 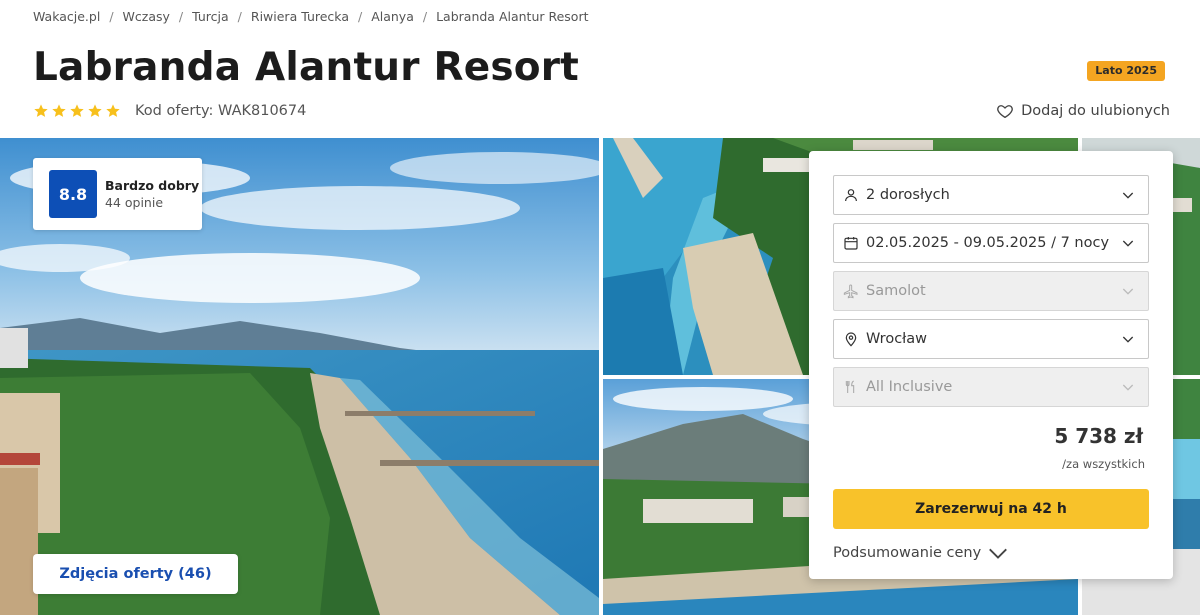 I want to click on breadcrumb-item-region: Riwiera Turecka, so click(x=300, y=16).